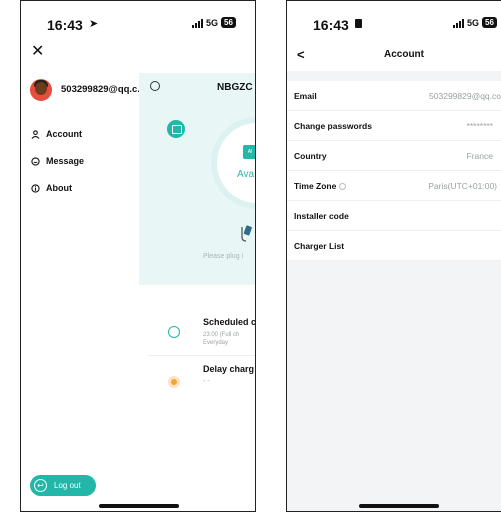 This screenshot has height=512, width=501. What do you see at coordinates (394, 186) in the screenshot?
I see `time-zone-row: Time Zone Paris(UTC+01:00)` at bounding box center [394, 186].